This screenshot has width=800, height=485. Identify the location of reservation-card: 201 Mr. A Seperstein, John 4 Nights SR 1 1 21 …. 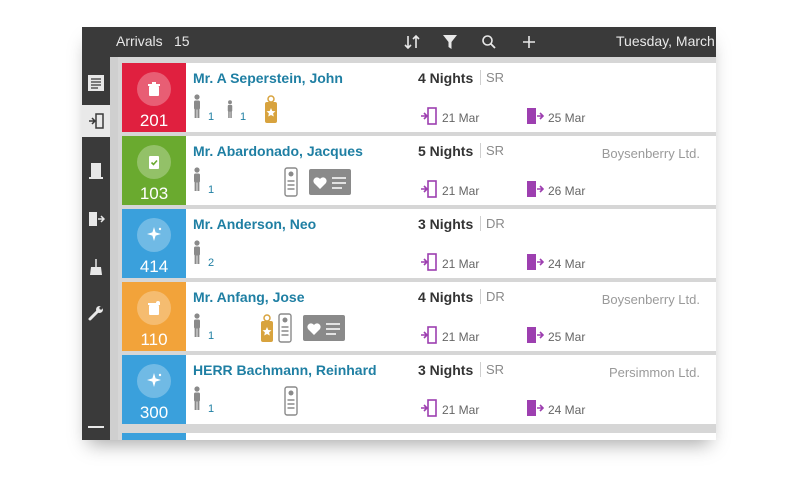
(419, 97).